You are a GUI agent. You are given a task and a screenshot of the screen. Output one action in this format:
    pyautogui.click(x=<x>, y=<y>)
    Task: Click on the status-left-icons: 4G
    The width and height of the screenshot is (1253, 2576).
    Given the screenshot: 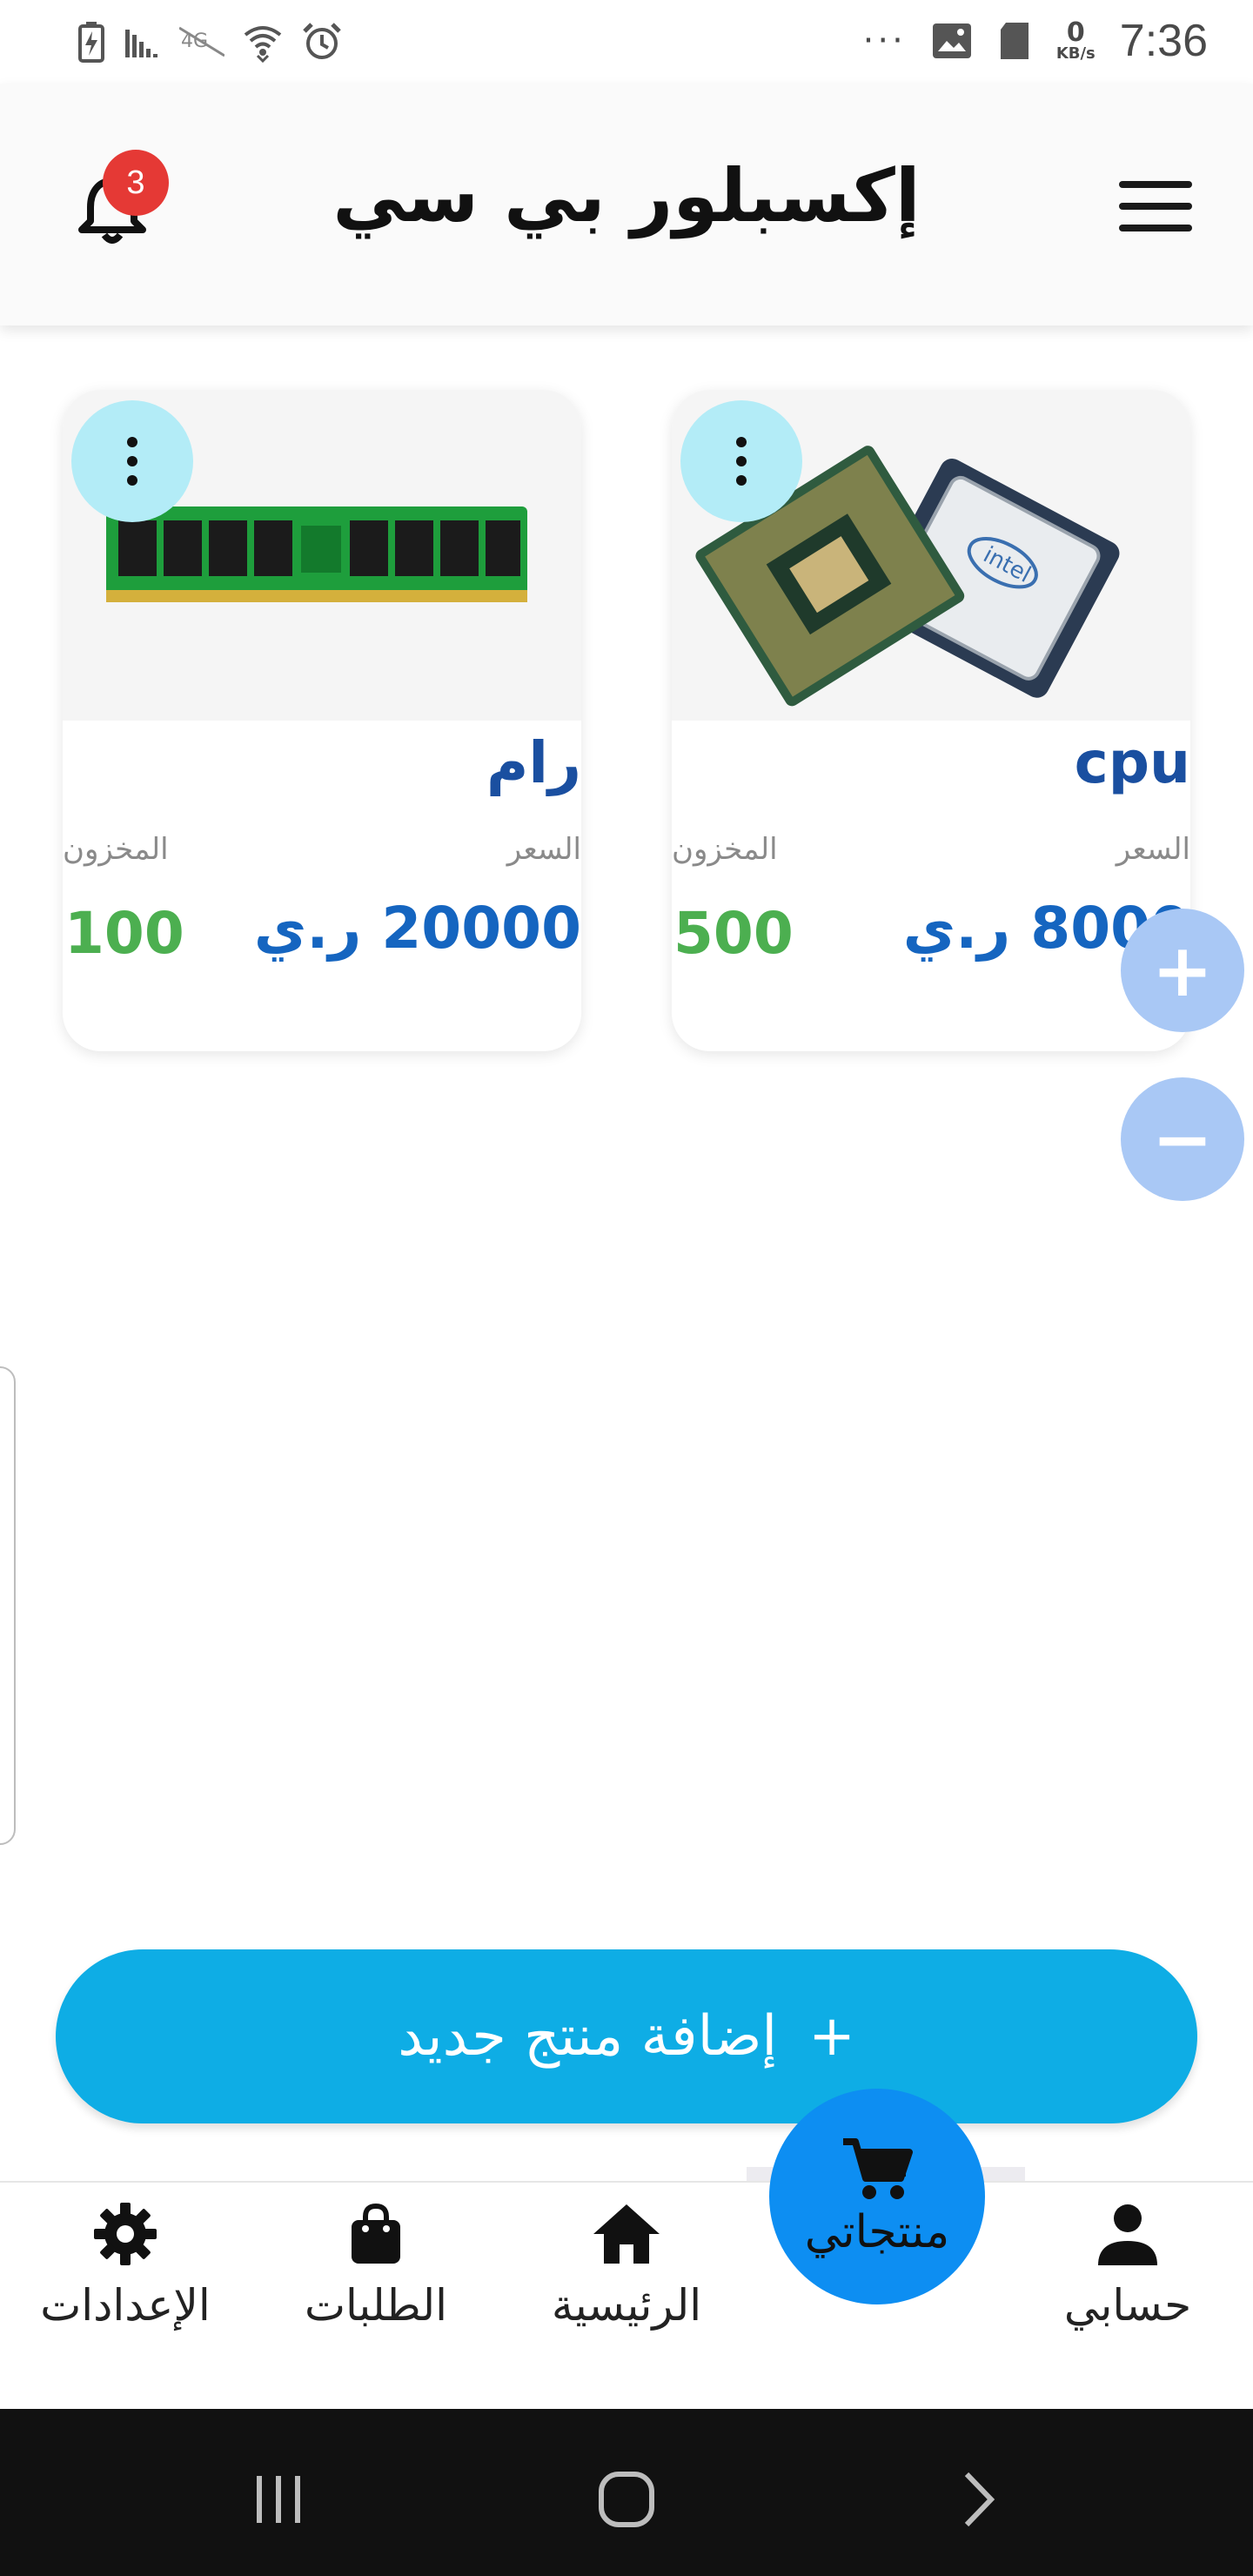 What is the action you would take?
    pyautogui.click(x=210, y=42)
    